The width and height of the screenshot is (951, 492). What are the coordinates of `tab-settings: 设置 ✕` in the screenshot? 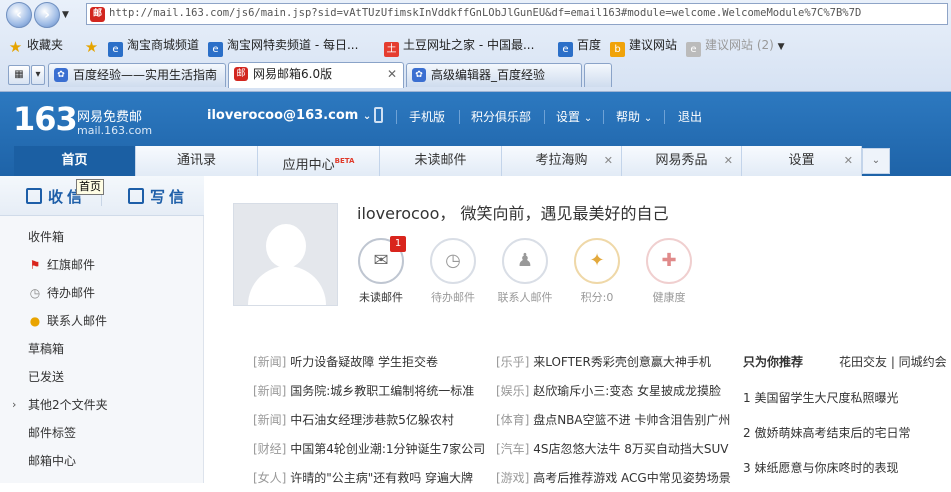 It's located at (802, 161).